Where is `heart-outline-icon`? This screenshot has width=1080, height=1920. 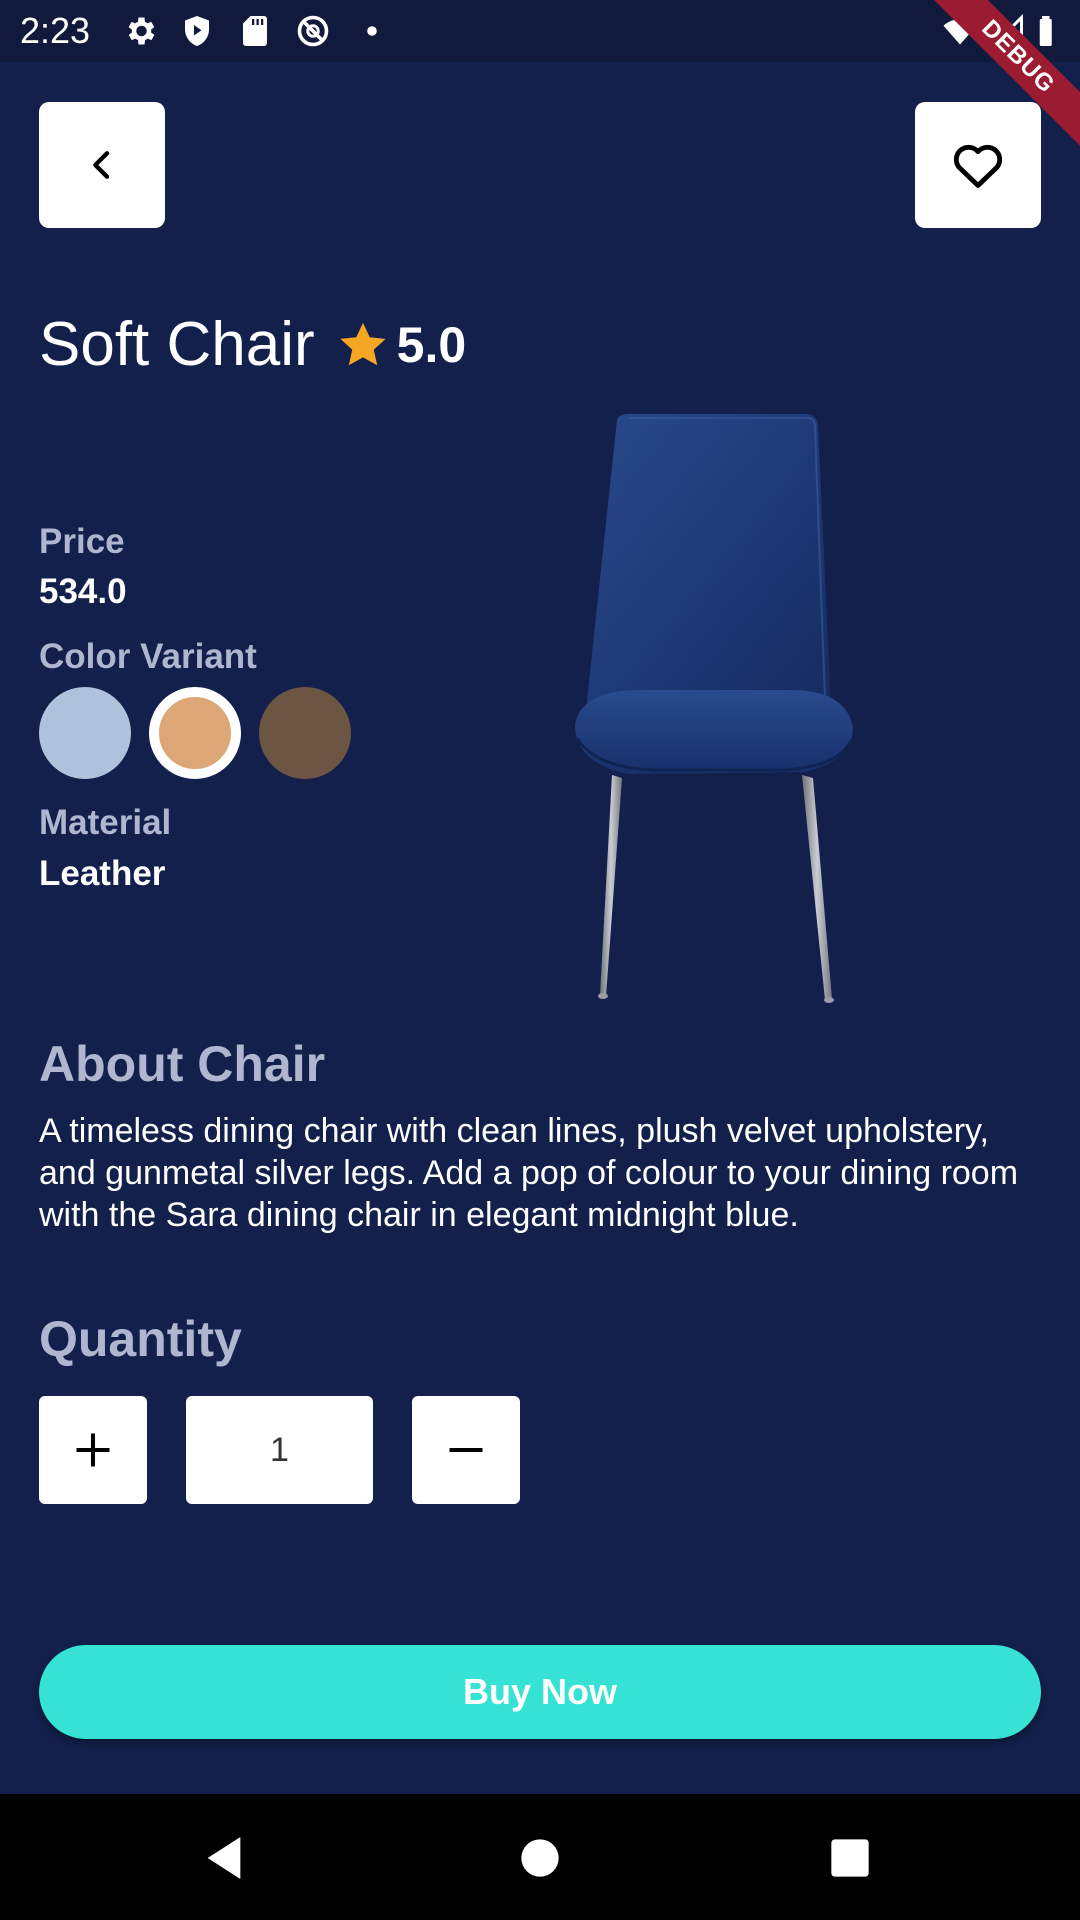
heart-outline-icon is located at coordinates (978, 166).